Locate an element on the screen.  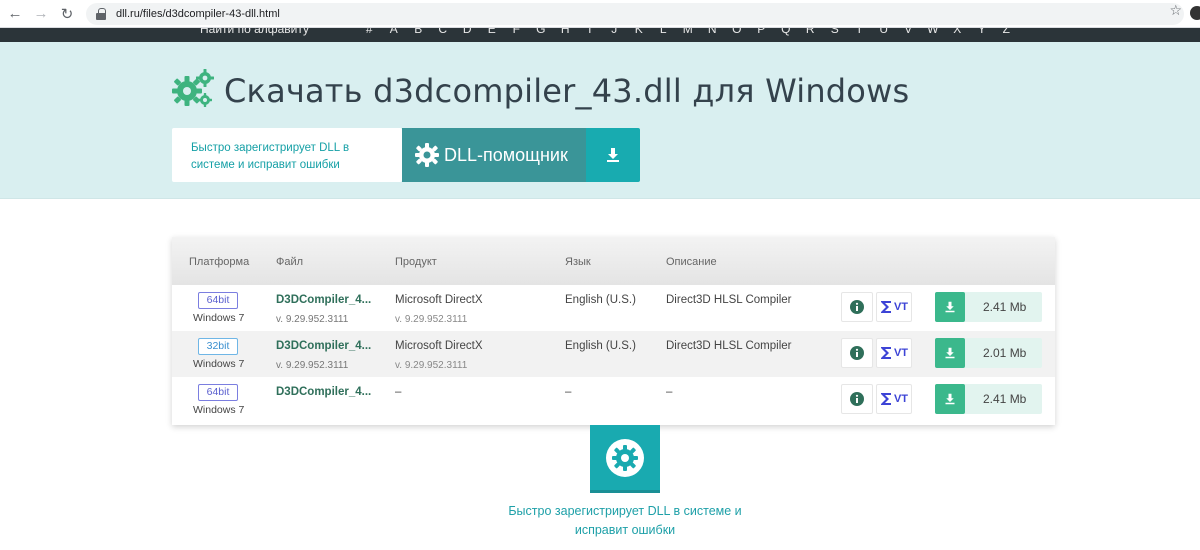
alphabet-letter: W is located at coordinates (933, 32).